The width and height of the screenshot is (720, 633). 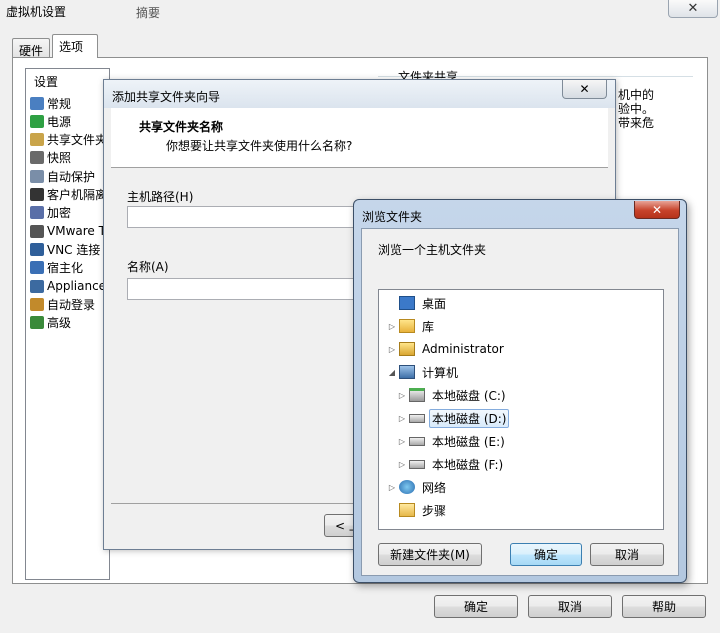 I want to click on settings-item-label: 常规, so click(x=59, y=103).